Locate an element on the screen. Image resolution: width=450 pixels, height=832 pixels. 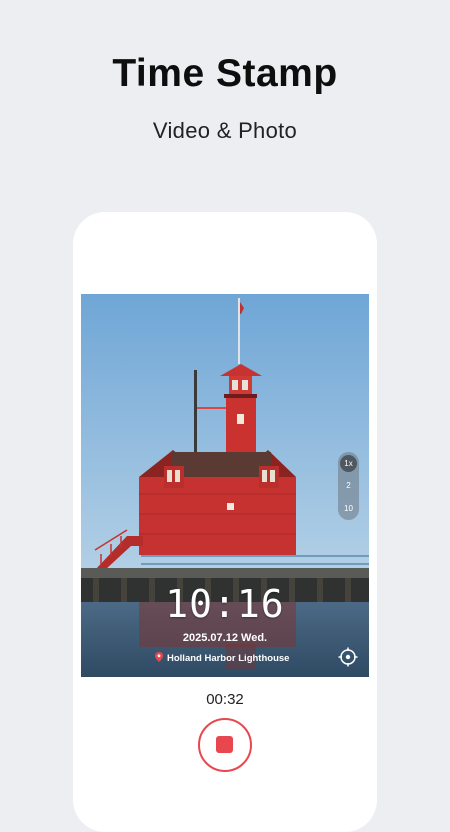
promo-subtitle: Video & Photo is located at coordinates (225, 130).